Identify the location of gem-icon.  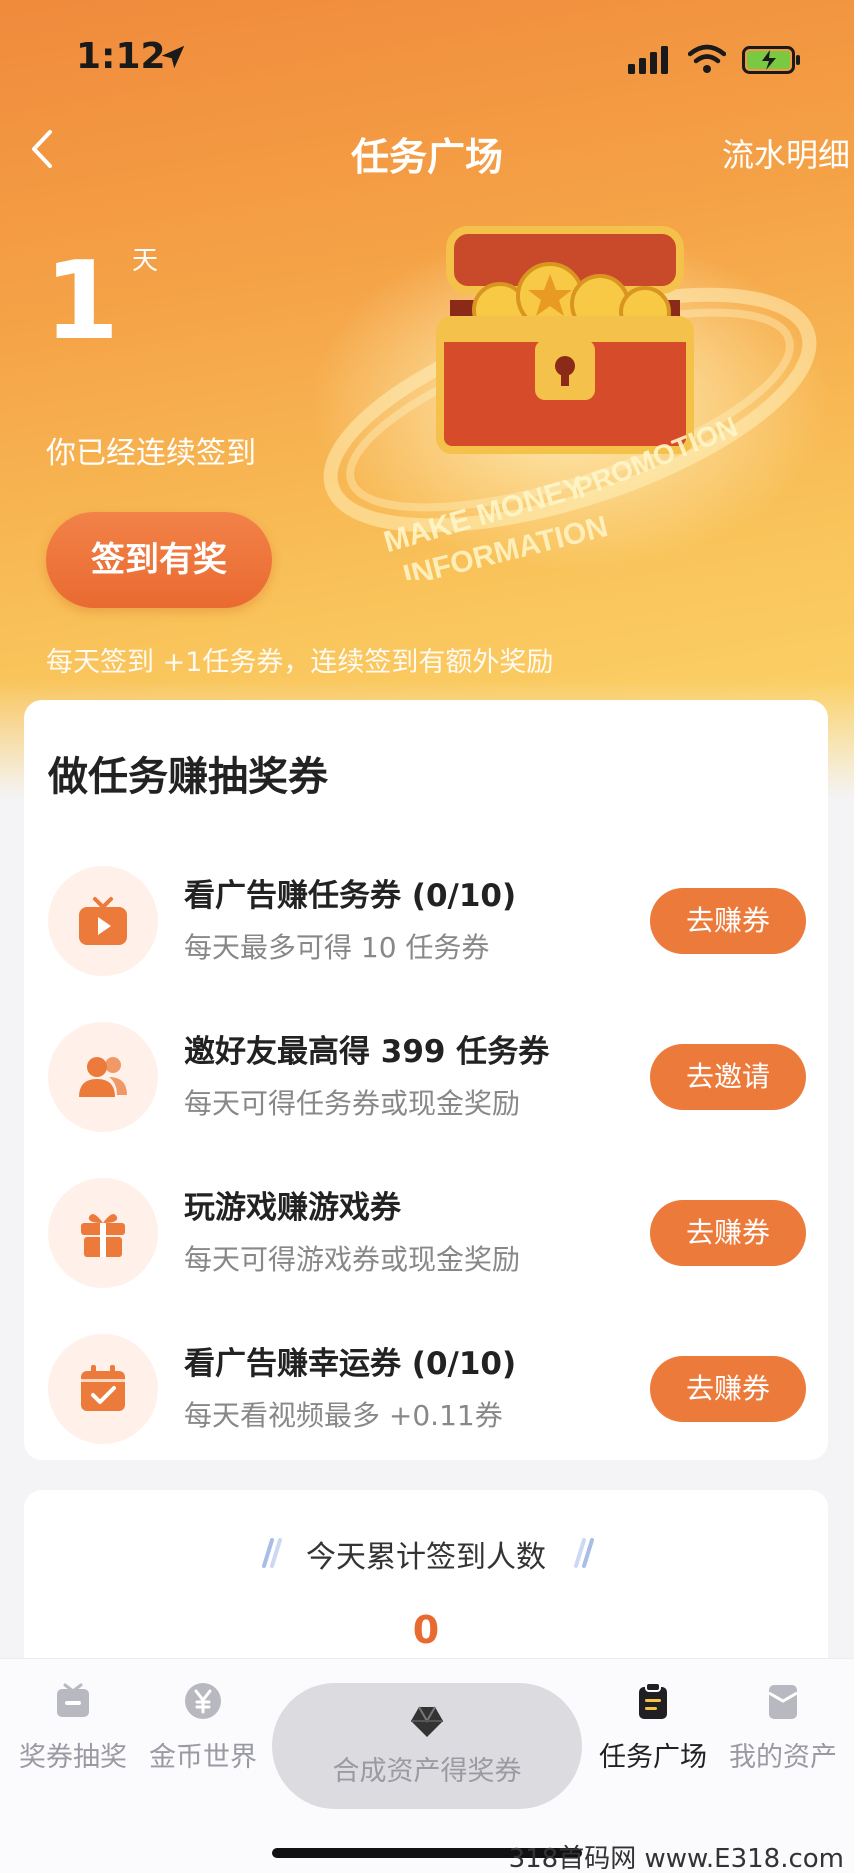
(427, 1721).